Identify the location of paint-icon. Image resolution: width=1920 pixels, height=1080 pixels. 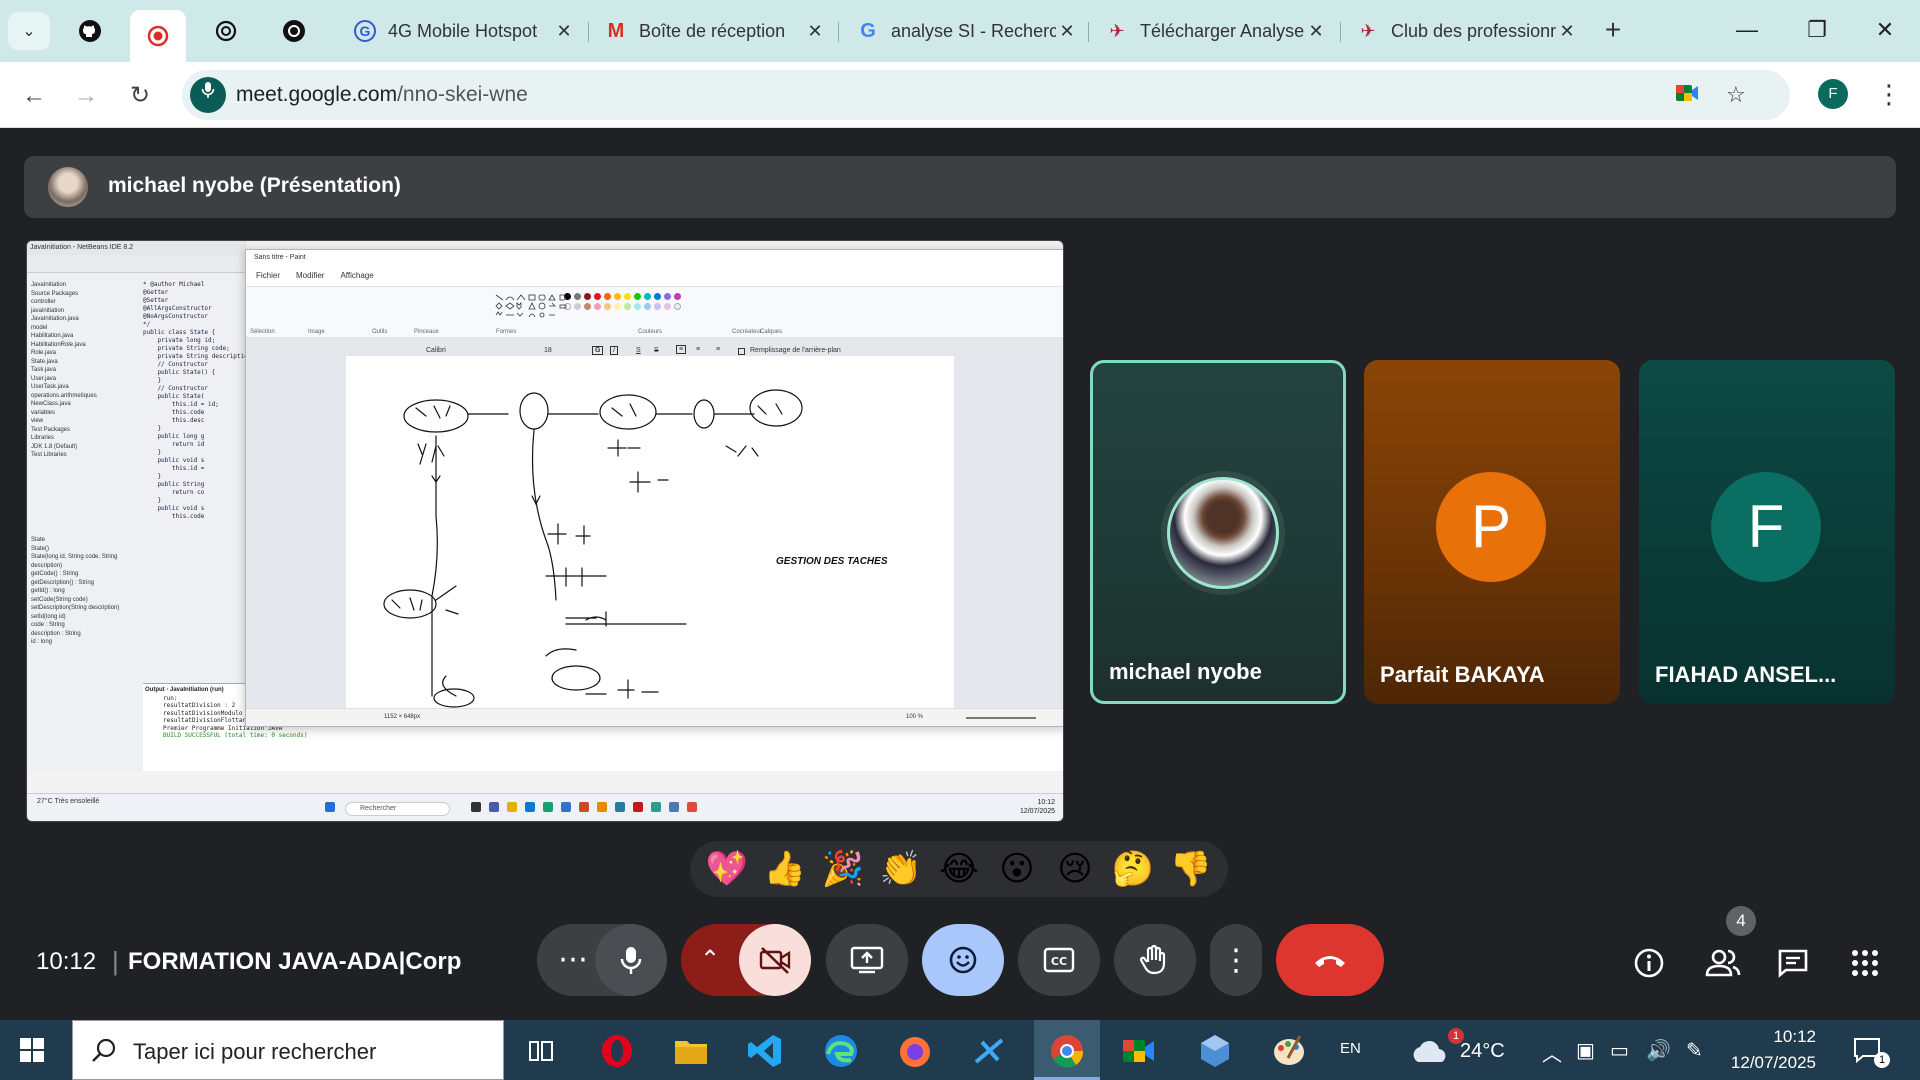
(1289, 1051).